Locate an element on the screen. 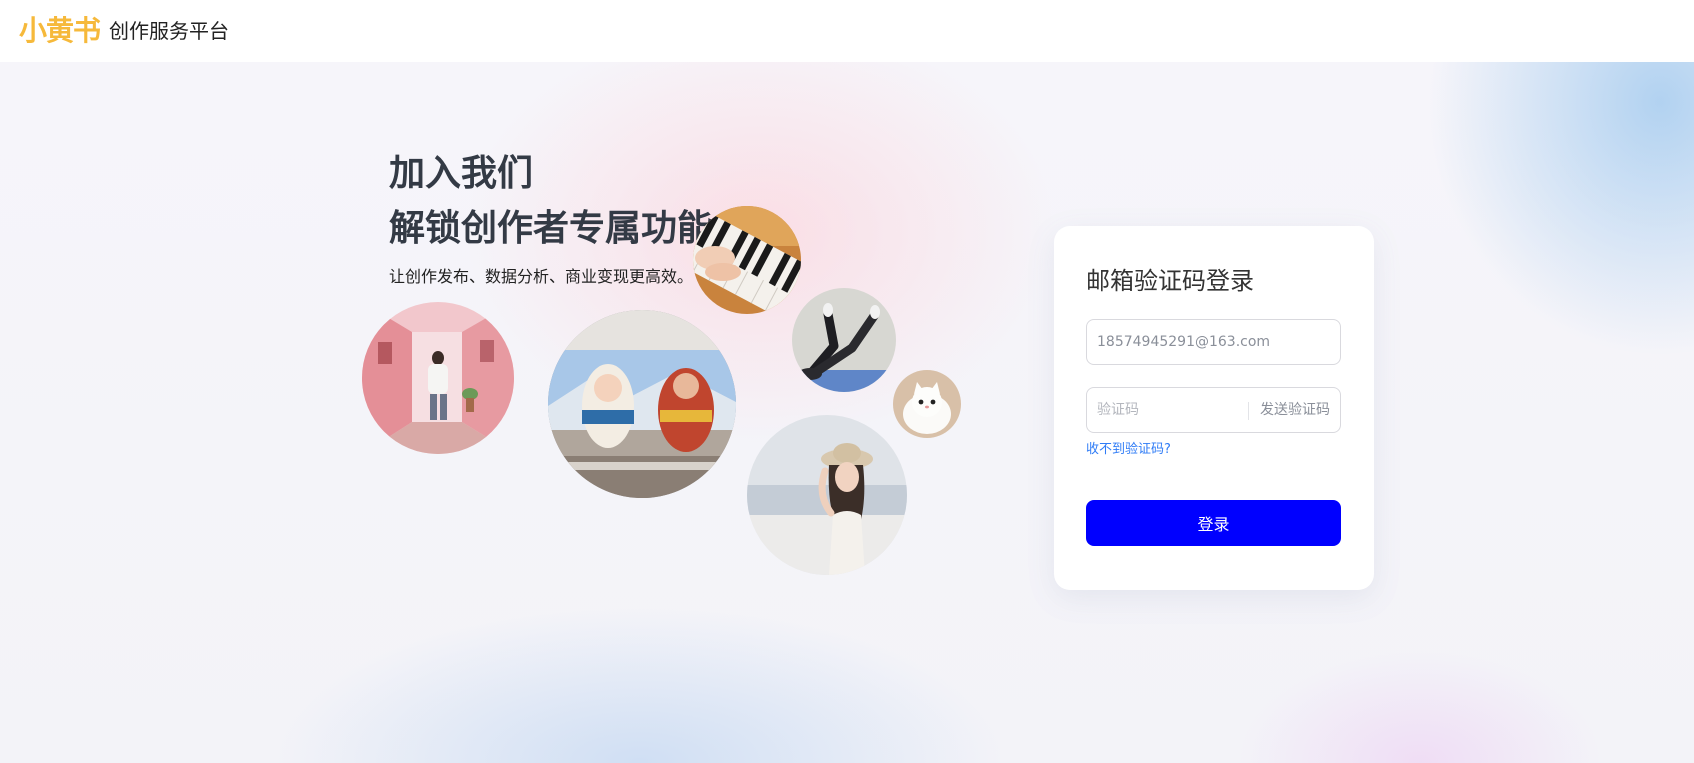  hero-headline-line2: 解锁创作者专属功能 is located at coordinates (551, 228).